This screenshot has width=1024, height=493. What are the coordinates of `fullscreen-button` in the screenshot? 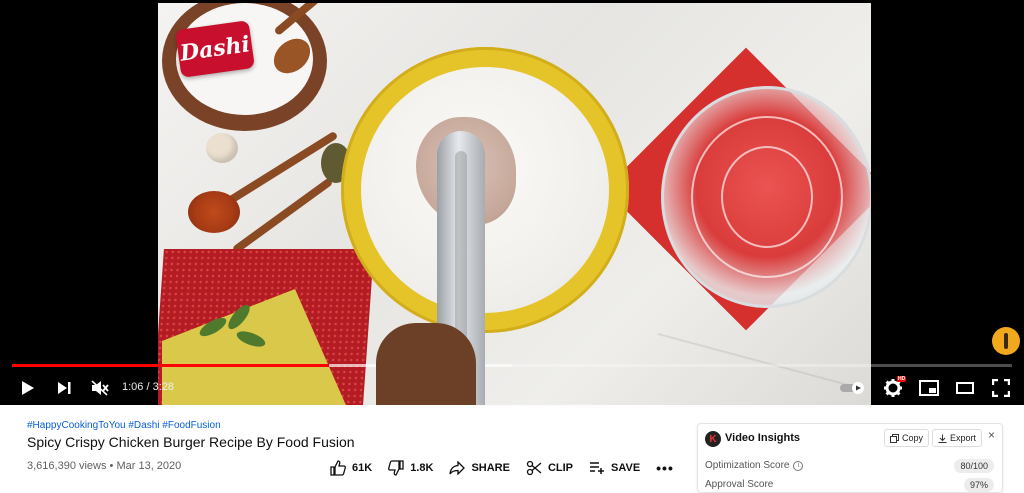 It's located at (1001, 387).